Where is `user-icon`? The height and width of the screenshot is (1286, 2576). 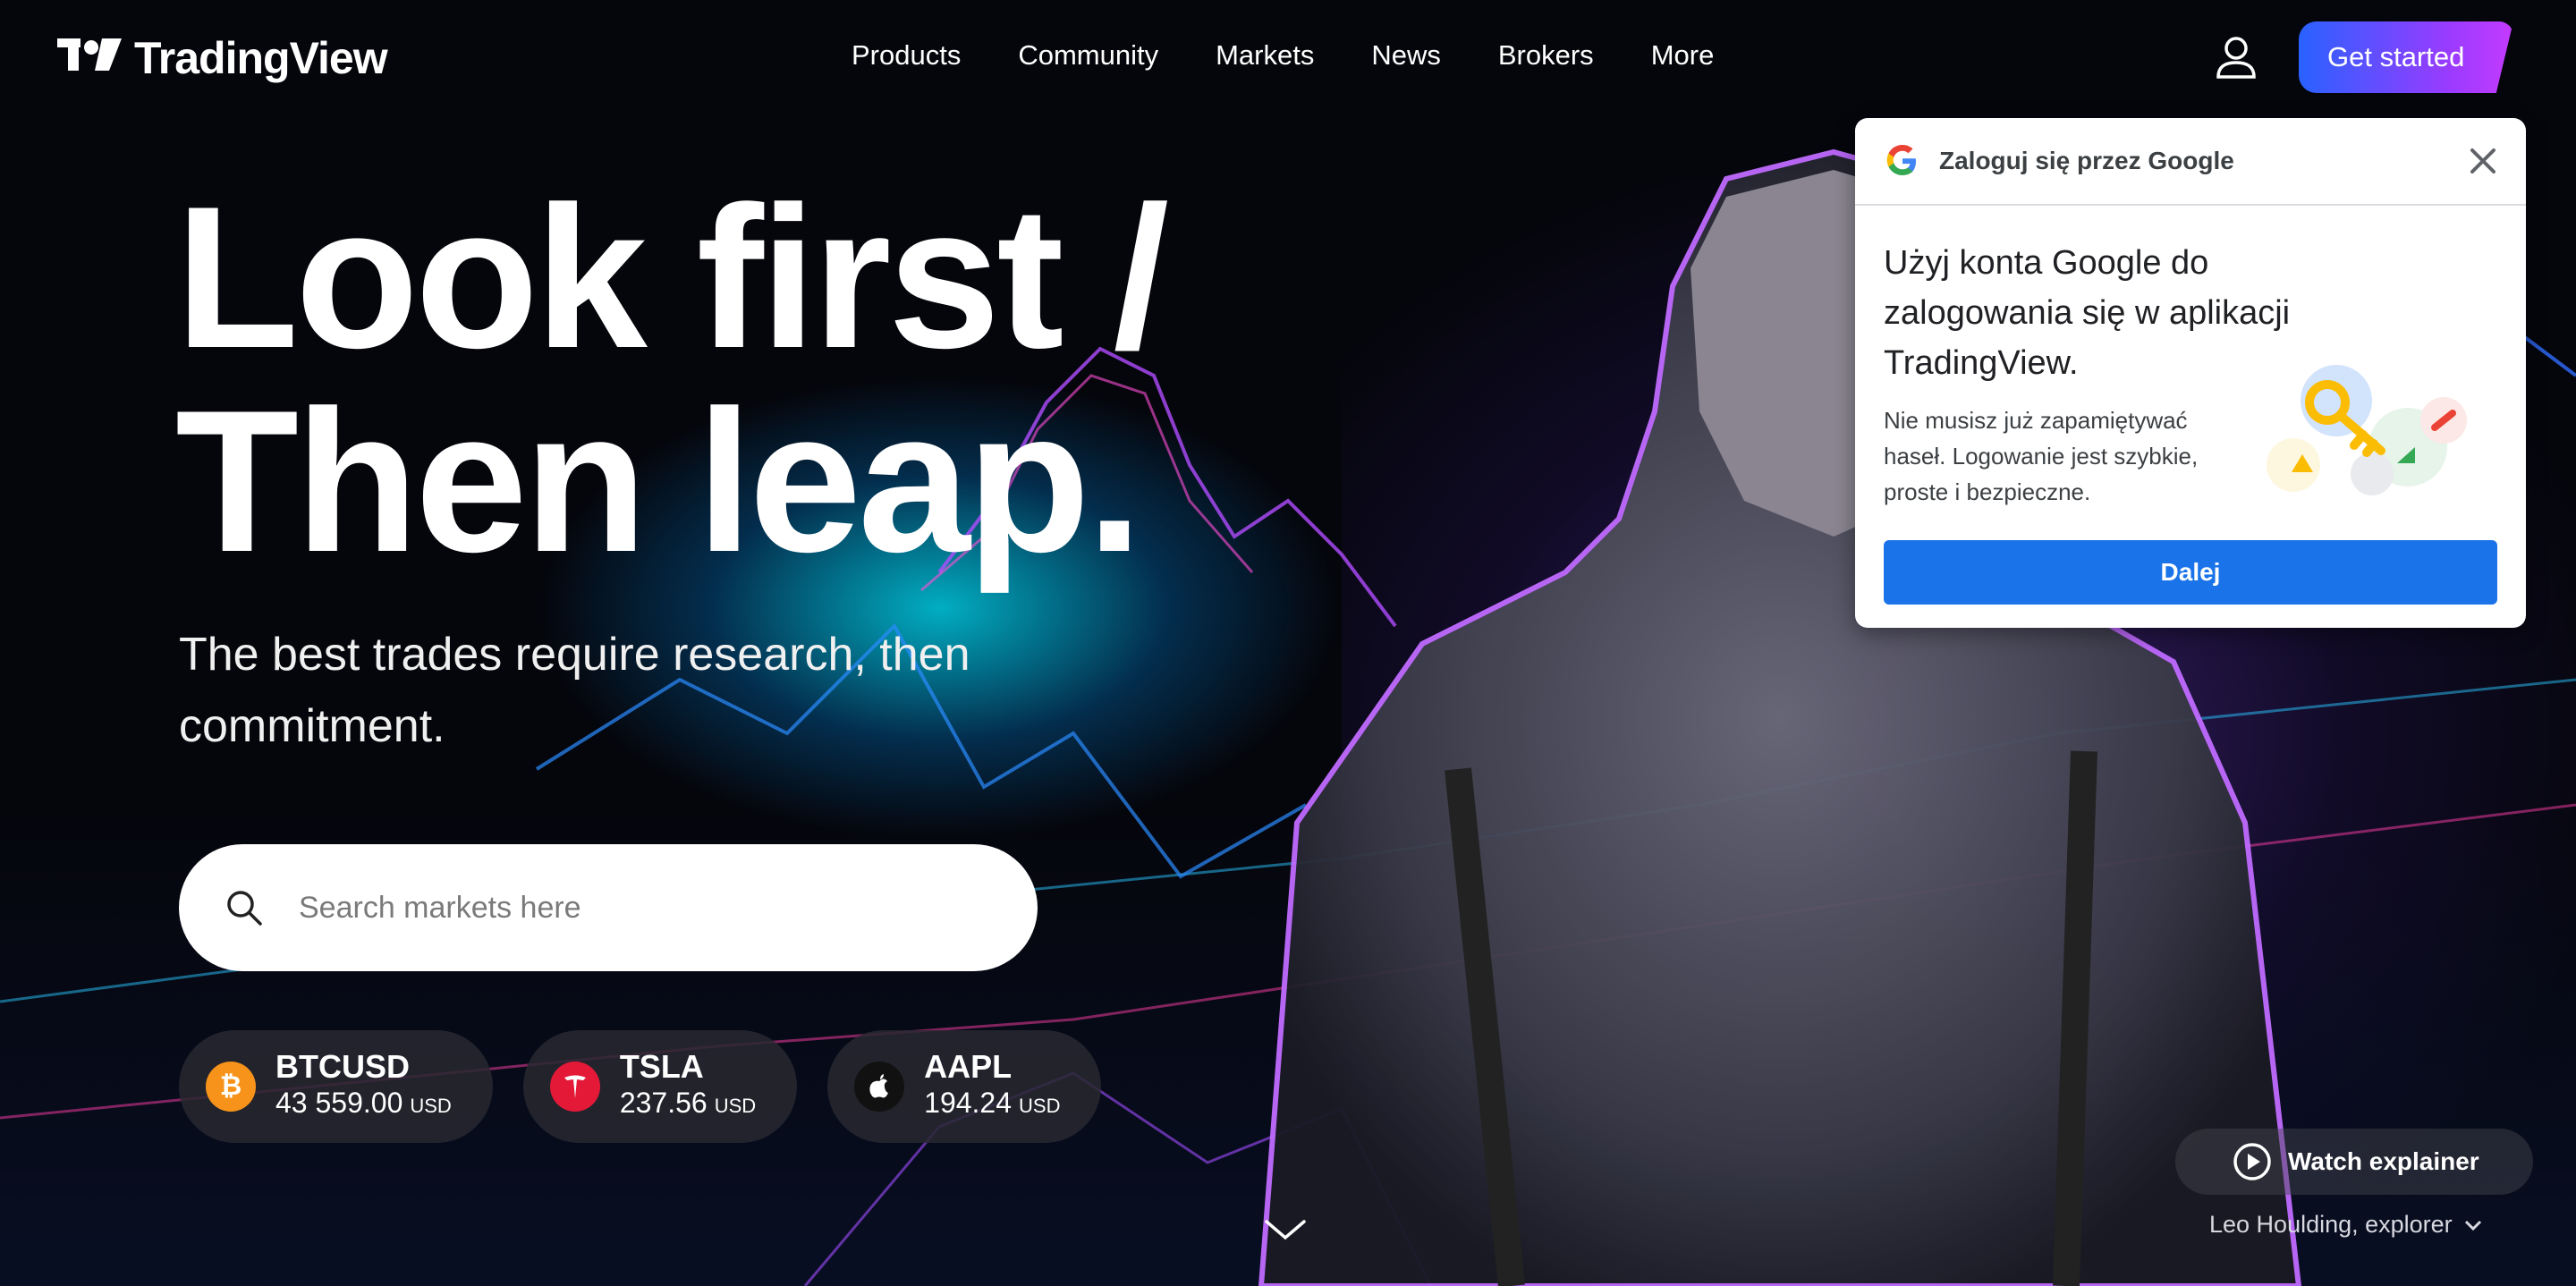 user-icon is located at coordinates (2236, 57).